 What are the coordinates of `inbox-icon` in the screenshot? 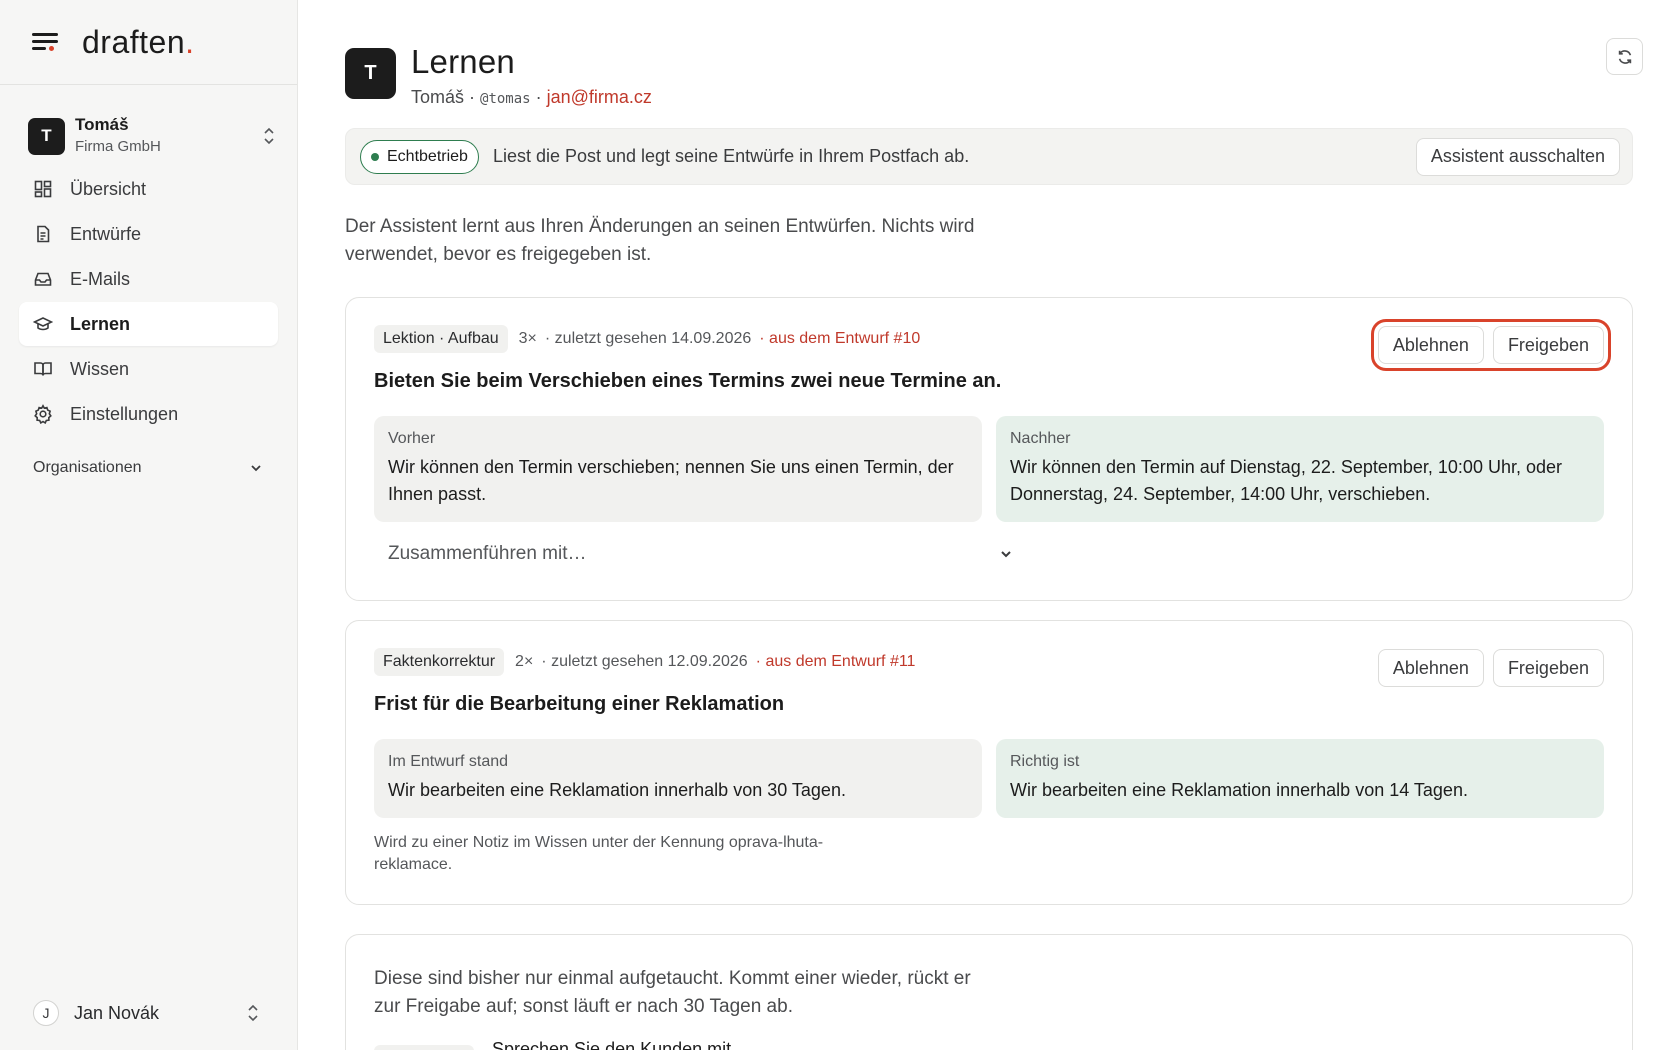 It's located at (43, 279).